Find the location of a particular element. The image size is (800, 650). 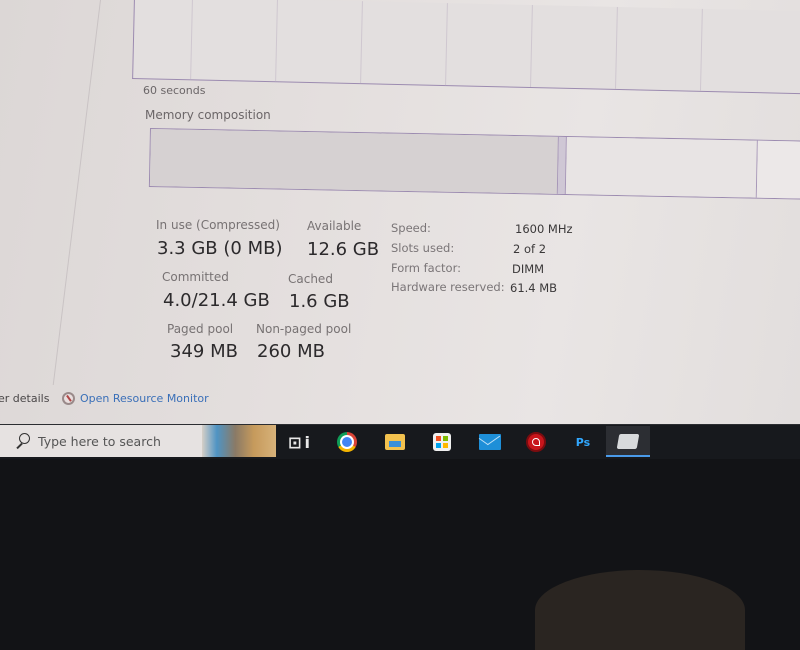

folder-icon is located at coordinates (395, 442).